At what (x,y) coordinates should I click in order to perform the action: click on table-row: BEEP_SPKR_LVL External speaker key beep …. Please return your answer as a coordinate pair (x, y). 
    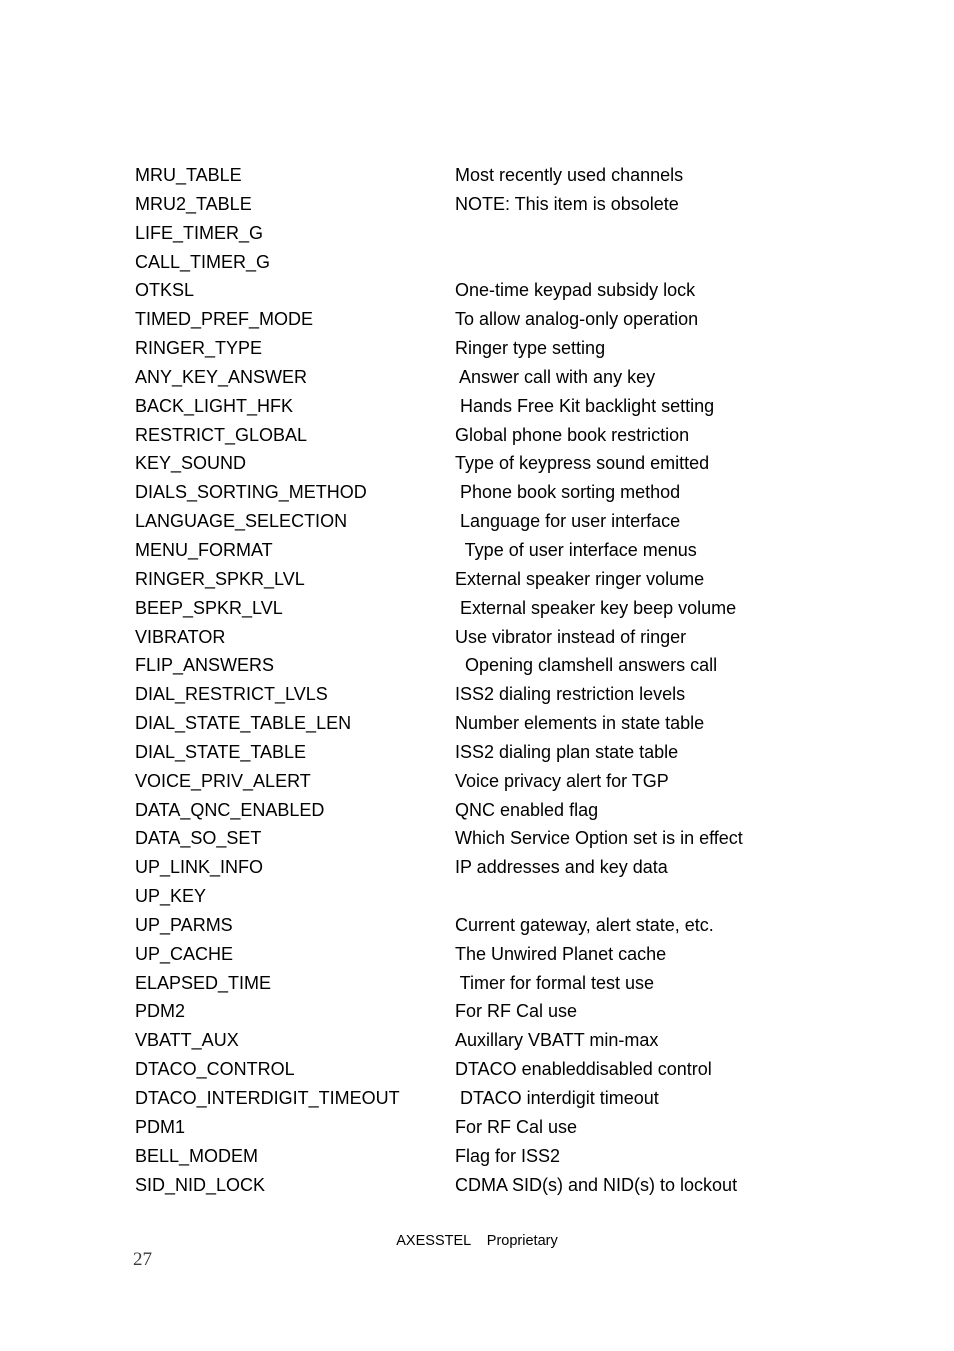
    Looking at the image, I should click on (515, 608).